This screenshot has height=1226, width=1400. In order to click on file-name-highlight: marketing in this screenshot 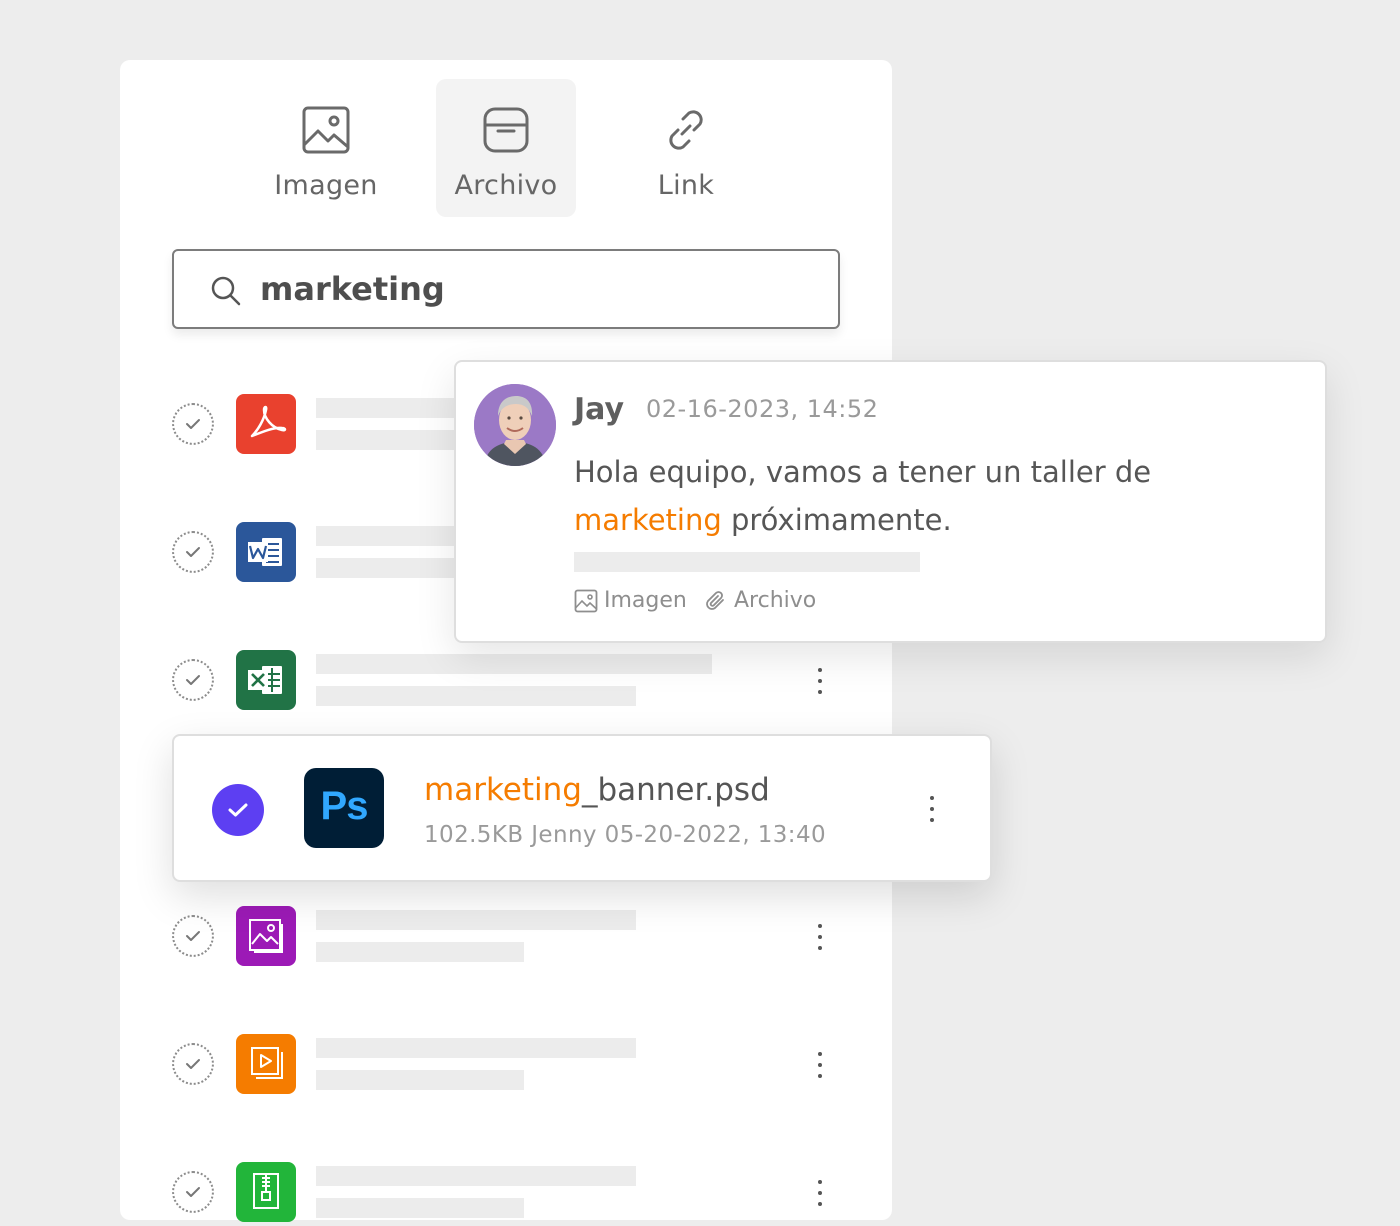, I will do `click(503, 790)`.